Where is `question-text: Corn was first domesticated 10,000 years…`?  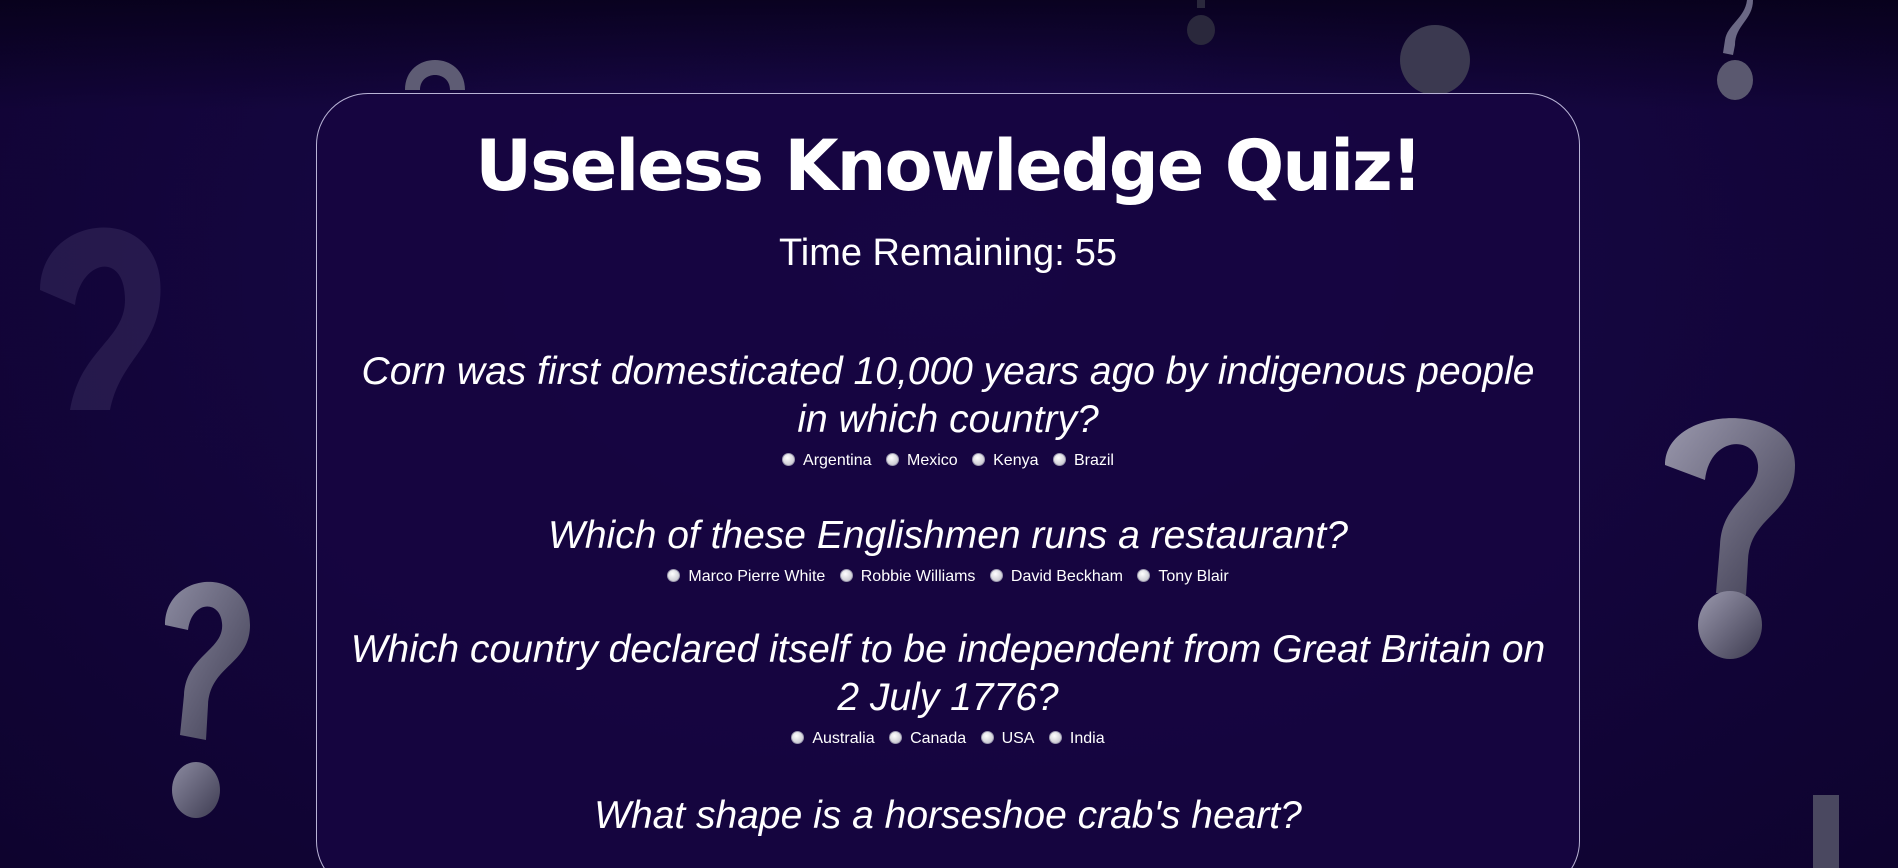 question-text: Corn was first domesticated 10,000 years… is located at coordinates (948, 395).